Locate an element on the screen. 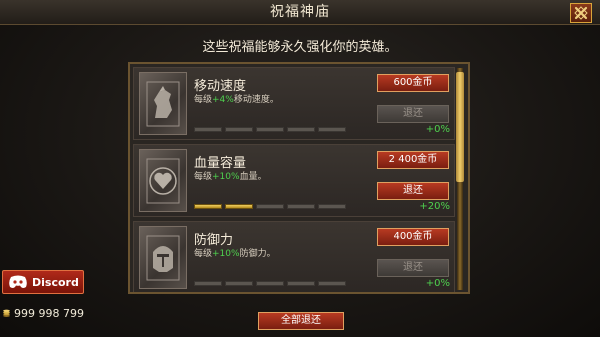 The height and width of the screenshot is (337, 600). refund-all-button: 全部退还 is located at coordinates (301, 321).